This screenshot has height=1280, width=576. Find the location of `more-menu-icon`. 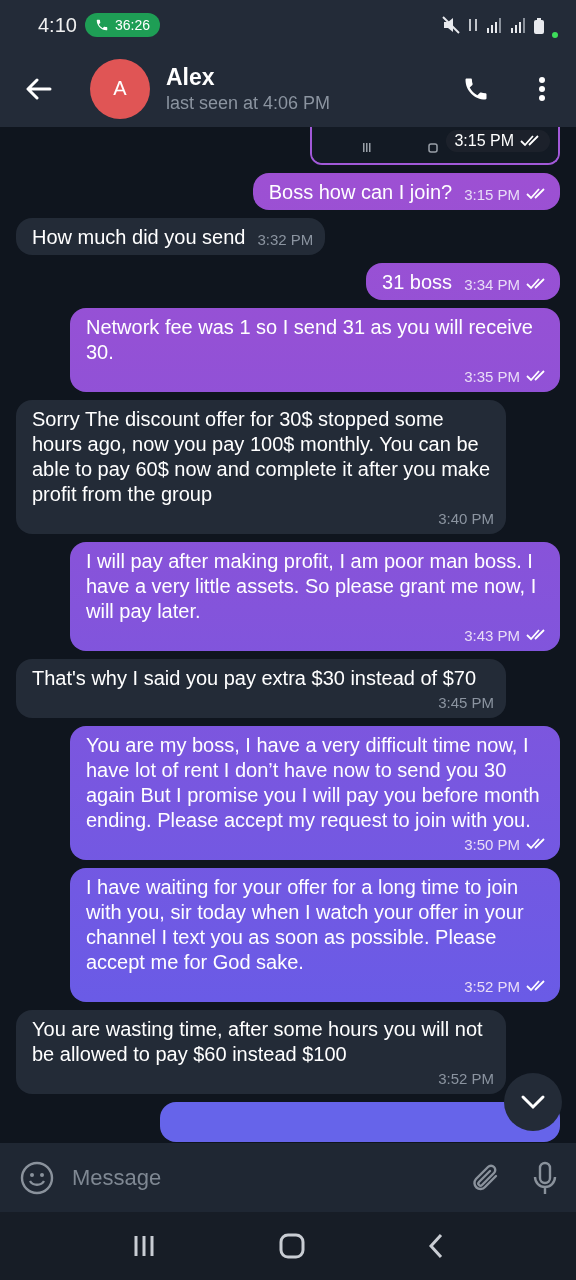

more-menu-icon is located at coordinates (542, 88).